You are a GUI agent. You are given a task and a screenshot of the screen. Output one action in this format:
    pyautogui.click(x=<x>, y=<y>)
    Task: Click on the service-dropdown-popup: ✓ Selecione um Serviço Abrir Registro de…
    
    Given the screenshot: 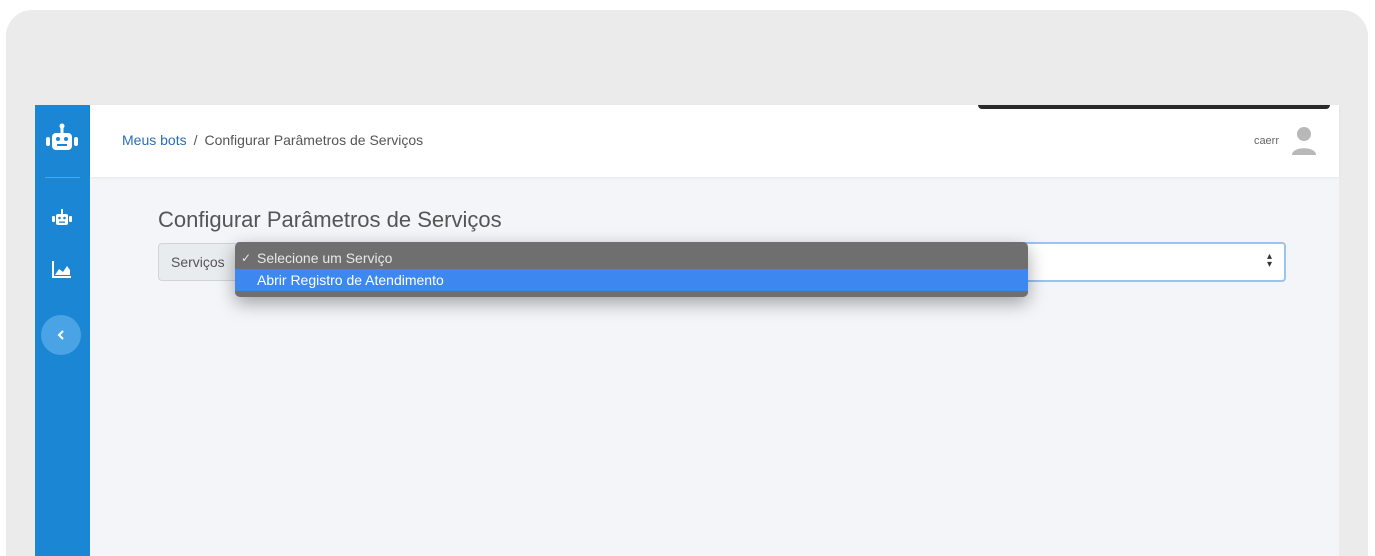 What is the action you would take?
    pyautogui.click(x=631, y=269)
    